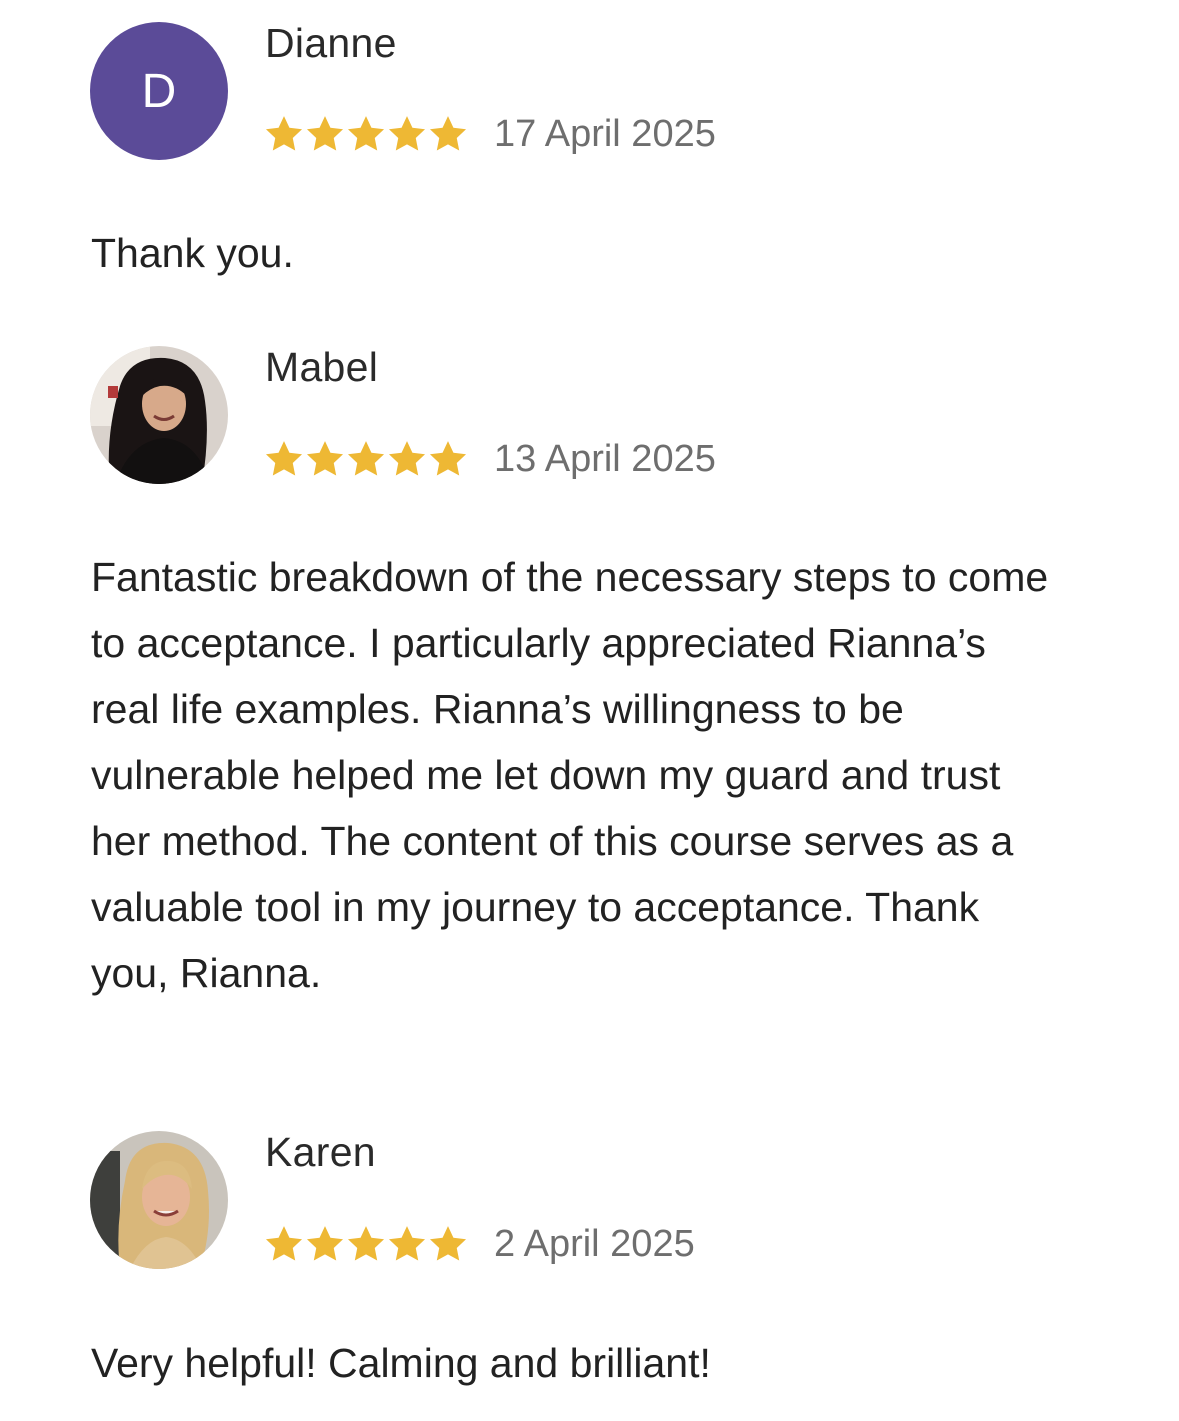 This screenshot has height=1421, width=1179. I want to click on reviewer-name: Dianne, so click(331, 43).